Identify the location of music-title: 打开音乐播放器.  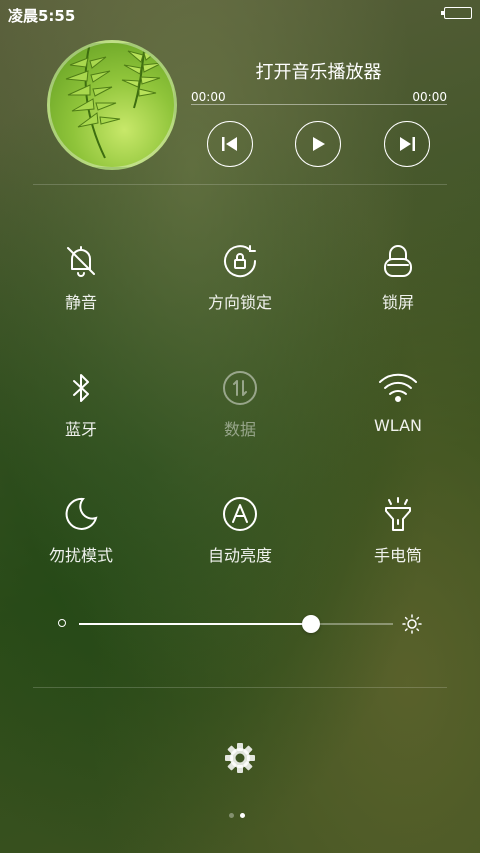
(318, 71).